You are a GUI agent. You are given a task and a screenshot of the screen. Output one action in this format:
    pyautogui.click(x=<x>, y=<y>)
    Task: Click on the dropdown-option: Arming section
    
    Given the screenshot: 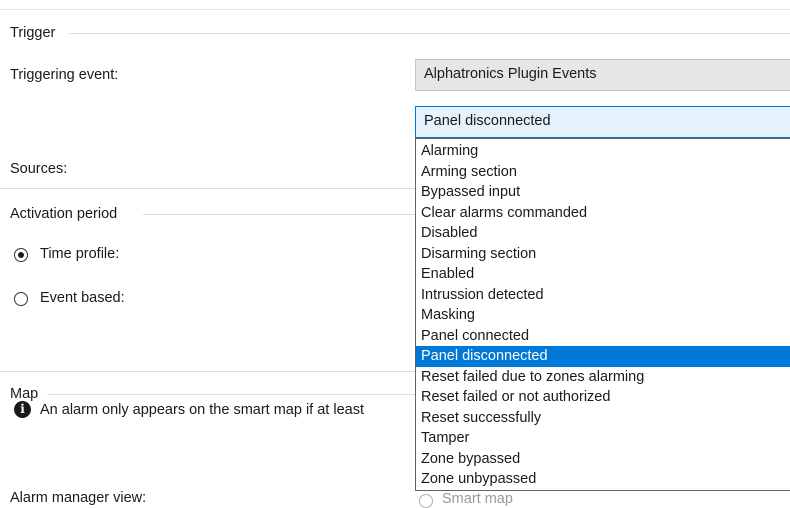 What is the action you would take?
    pyautogui.click(x=603, y=172)
    